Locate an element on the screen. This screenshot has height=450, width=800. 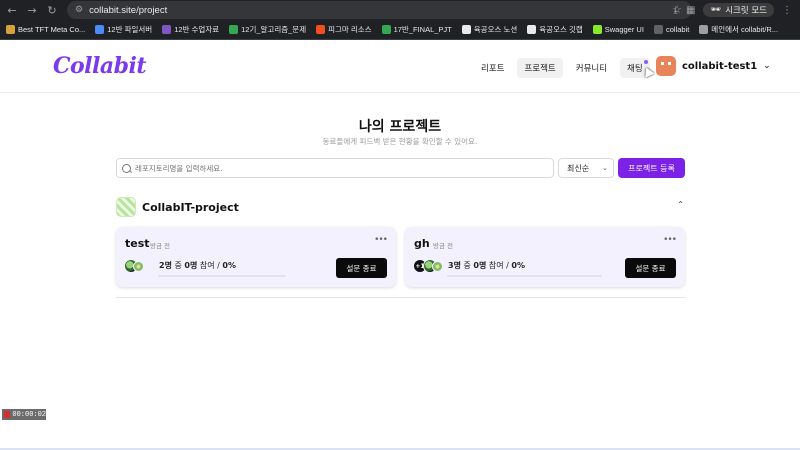
menu-icon: ⋮ is located at coordinates (787, 10).